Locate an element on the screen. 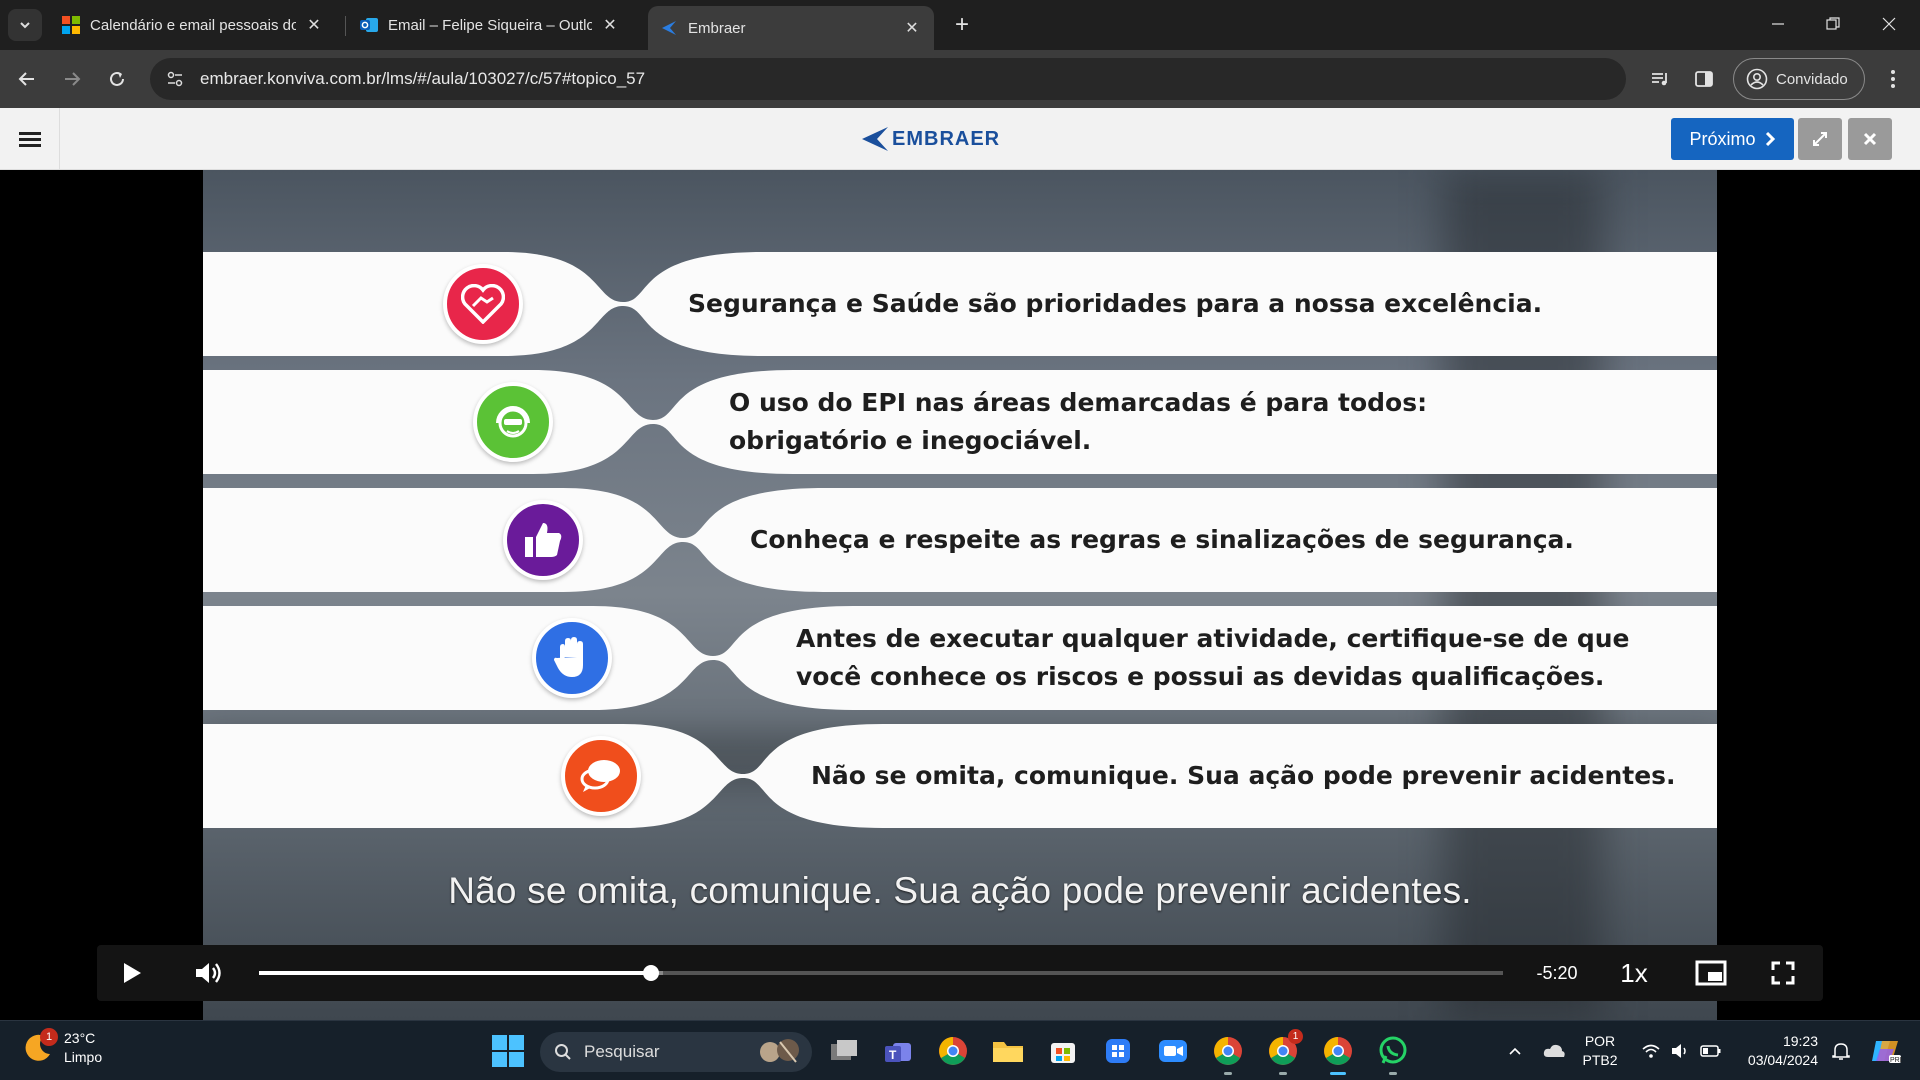 This screenshot has width=1920, height=1080. taskbar-app-chrome is located at coordinates (953, 1051).